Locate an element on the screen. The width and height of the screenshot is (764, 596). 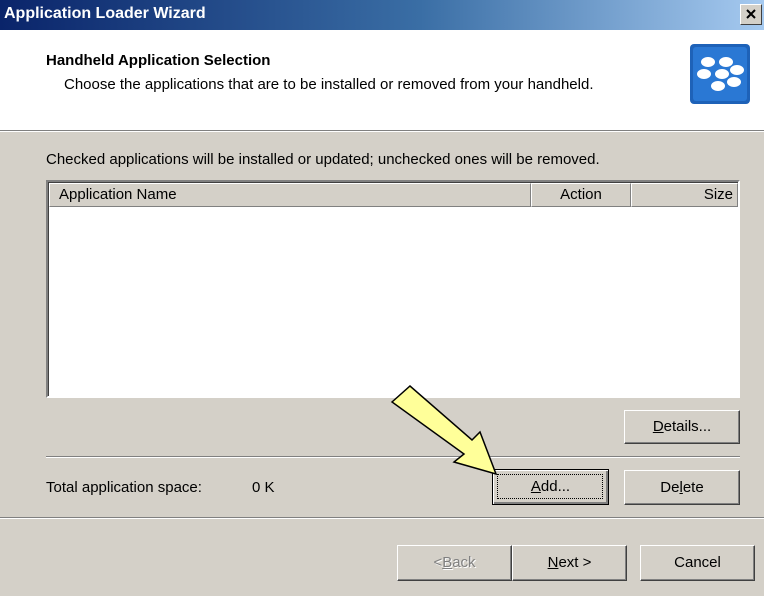
list-header: Application Name Action Size is located at coordinates (393, 195).